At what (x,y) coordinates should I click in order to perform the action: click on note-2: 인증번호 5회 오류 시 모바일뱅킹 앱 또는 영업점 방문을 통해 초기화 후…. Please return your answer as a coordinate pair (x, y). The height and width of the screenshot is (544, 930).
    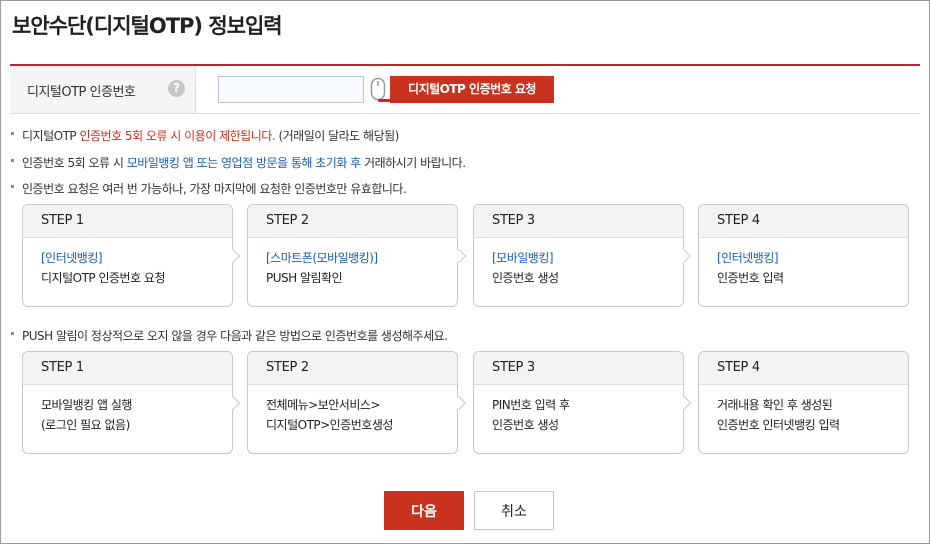
    Looking at the image, I should click on (238, 162).